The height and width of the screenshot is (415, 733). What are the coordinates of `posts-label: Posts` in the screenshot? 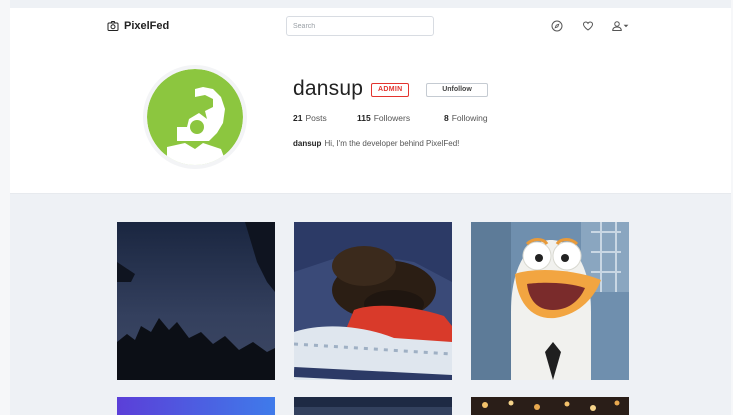 It's located at (316, 118).